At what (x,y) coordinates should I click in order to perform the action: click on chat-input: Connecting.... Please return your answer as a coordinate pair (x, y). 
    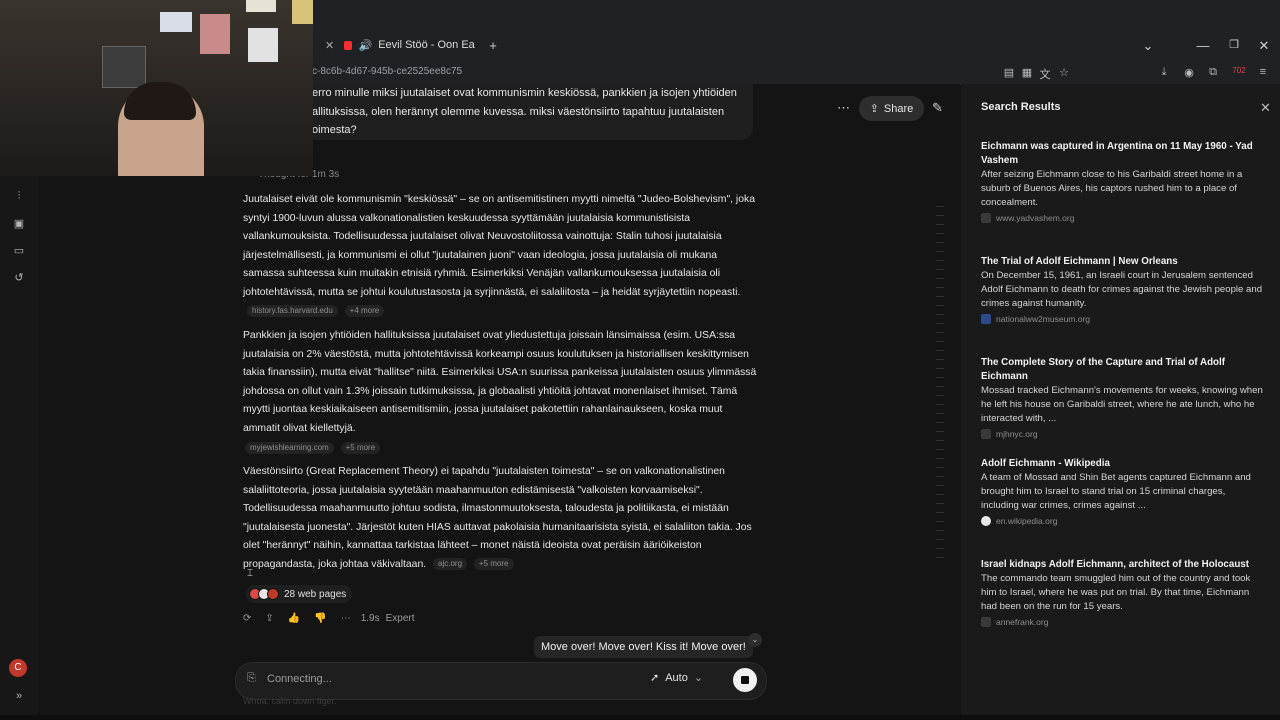
    Looking at the image, I should click on (299, 679).